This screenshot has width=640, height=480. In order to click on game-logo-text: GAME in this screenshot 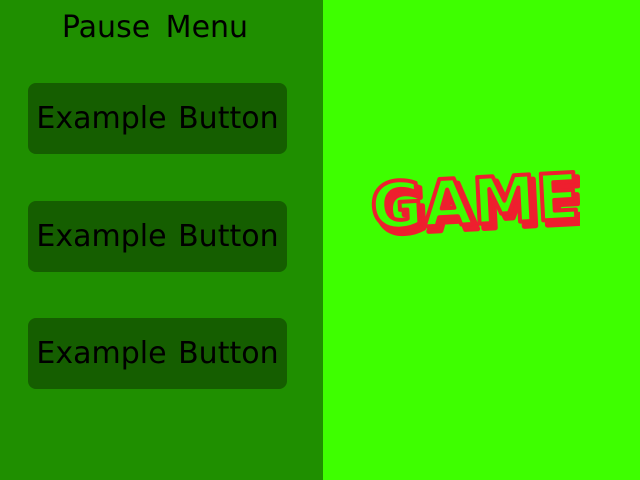, I will do `click(474, 202)`.